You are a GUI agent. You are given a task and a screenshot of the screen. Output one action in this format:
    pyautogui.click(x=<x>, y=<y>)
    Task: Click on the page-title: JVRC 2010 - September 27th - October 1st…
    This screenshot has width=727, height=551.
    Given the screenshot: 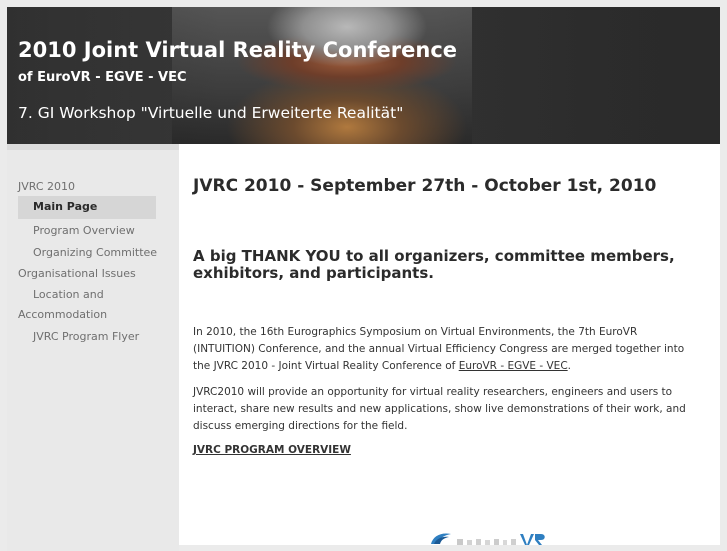 What is the action you would take?
    pyautogui.click(x=425, y=186)
    